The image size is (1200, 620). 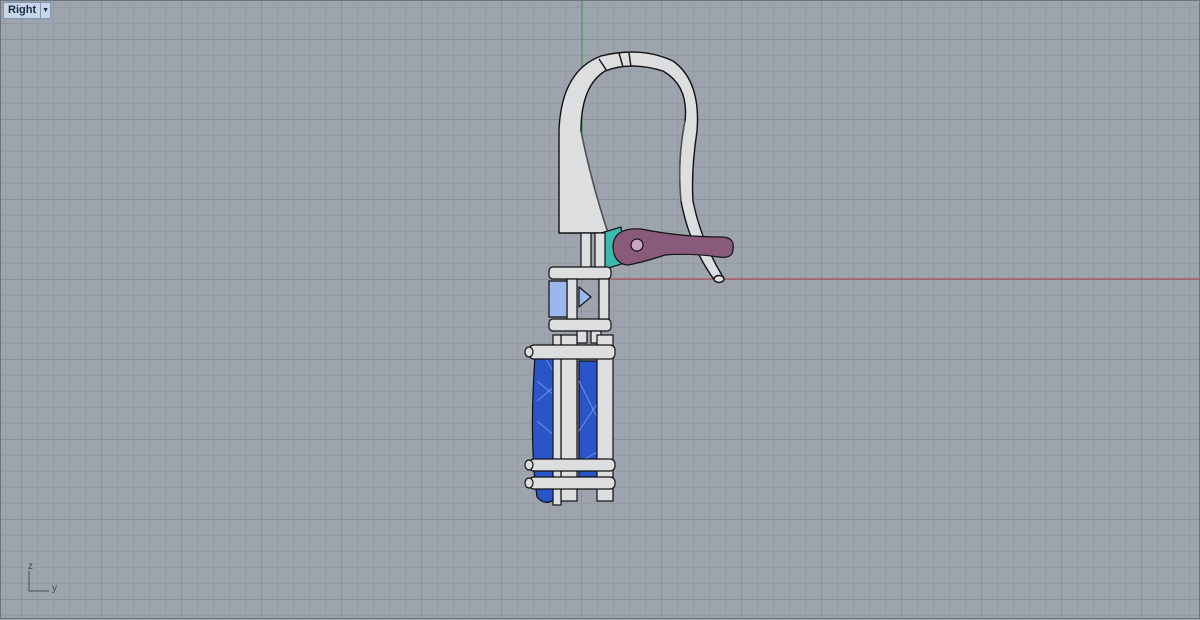 What do you see at coordinates (54, 588) in the screenshot?
I see `axis-widget-horizontal-label: y` at bounding box center [54, 588].